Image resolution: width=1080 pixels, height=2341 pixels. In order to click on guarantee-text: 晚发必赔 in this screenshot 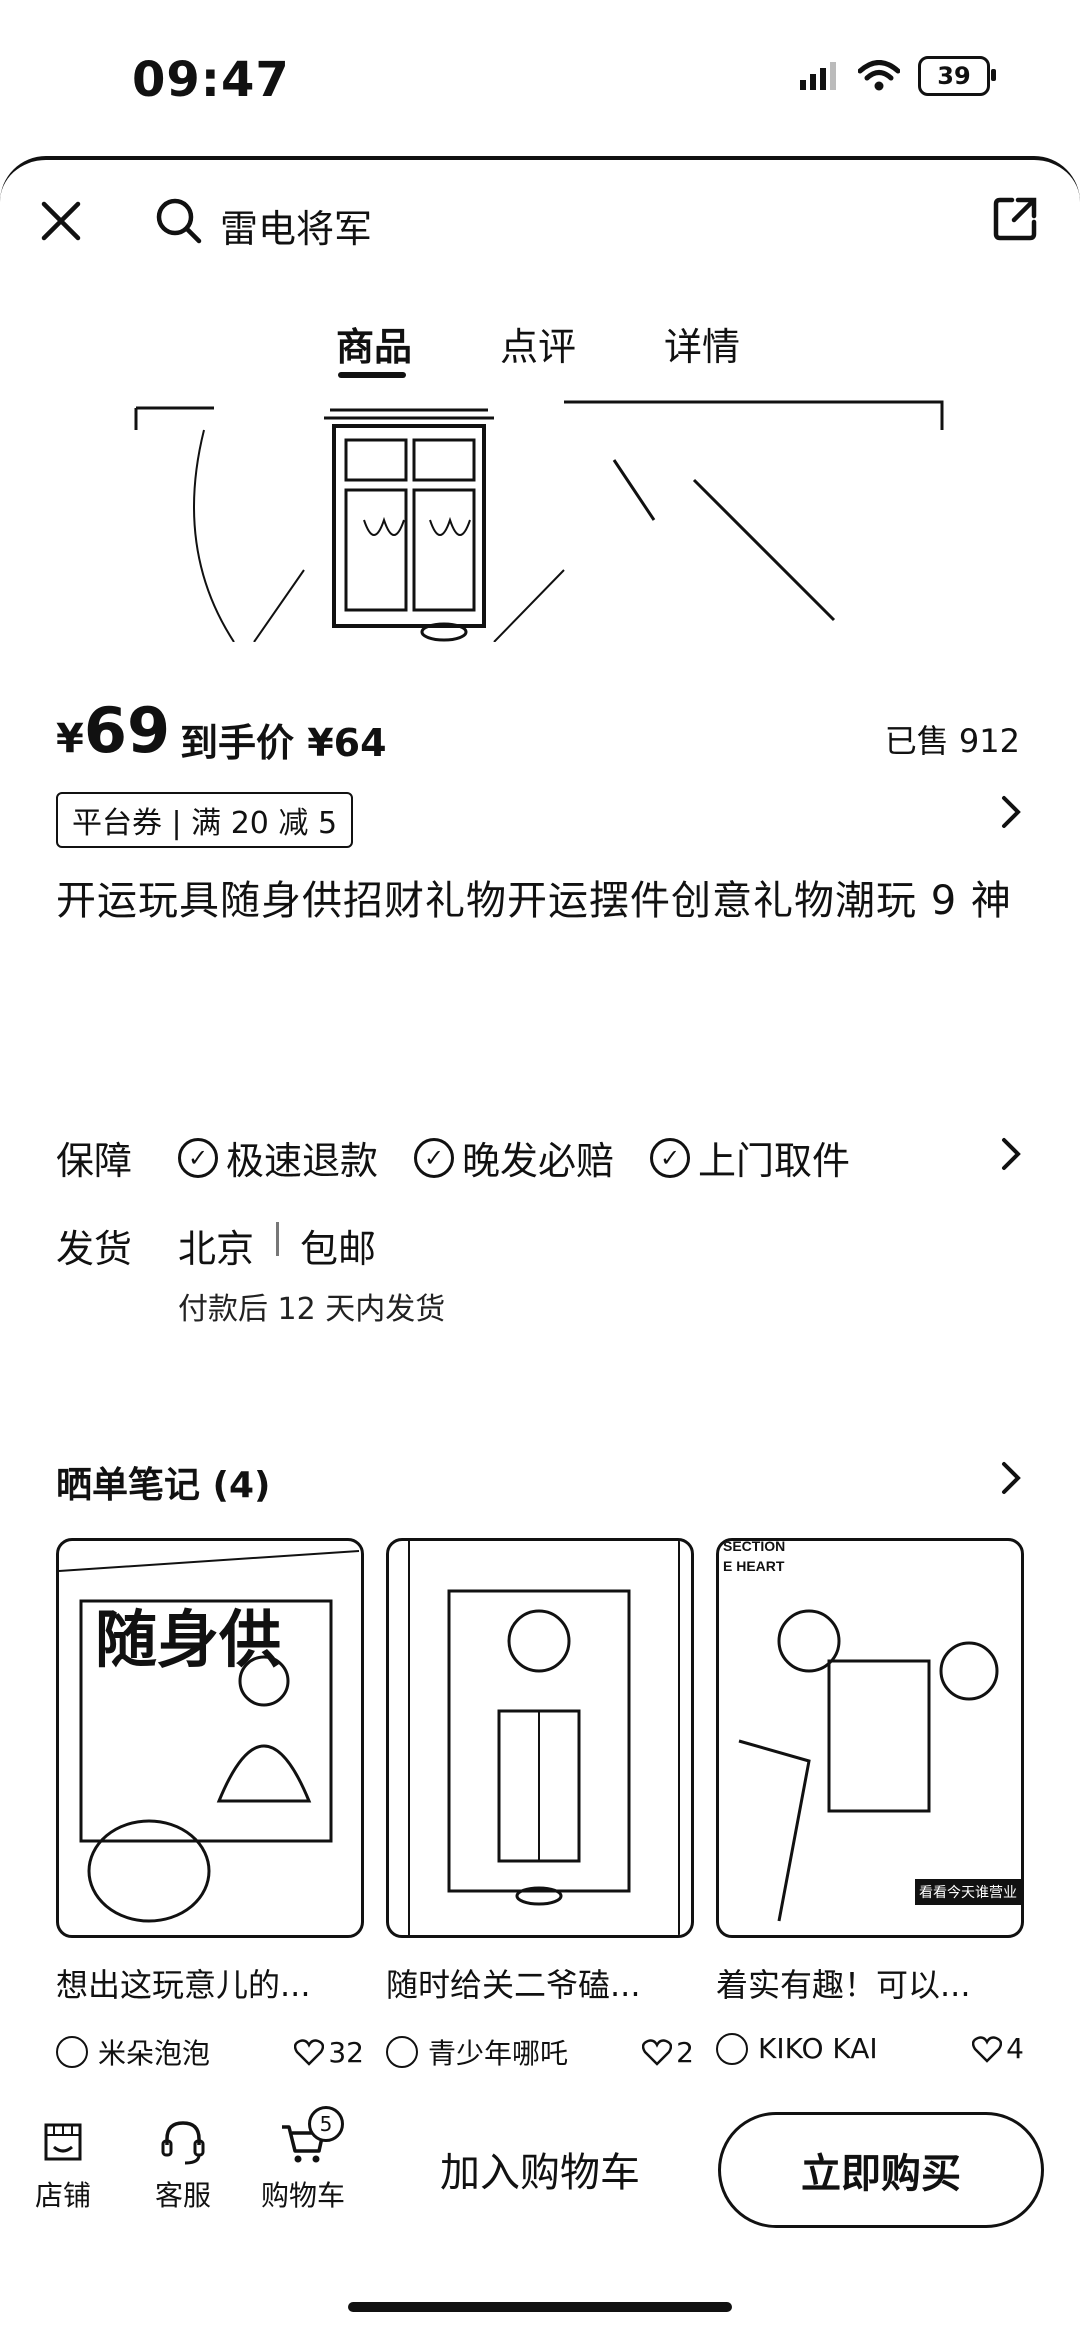, I will do `click(538, 1161)`.